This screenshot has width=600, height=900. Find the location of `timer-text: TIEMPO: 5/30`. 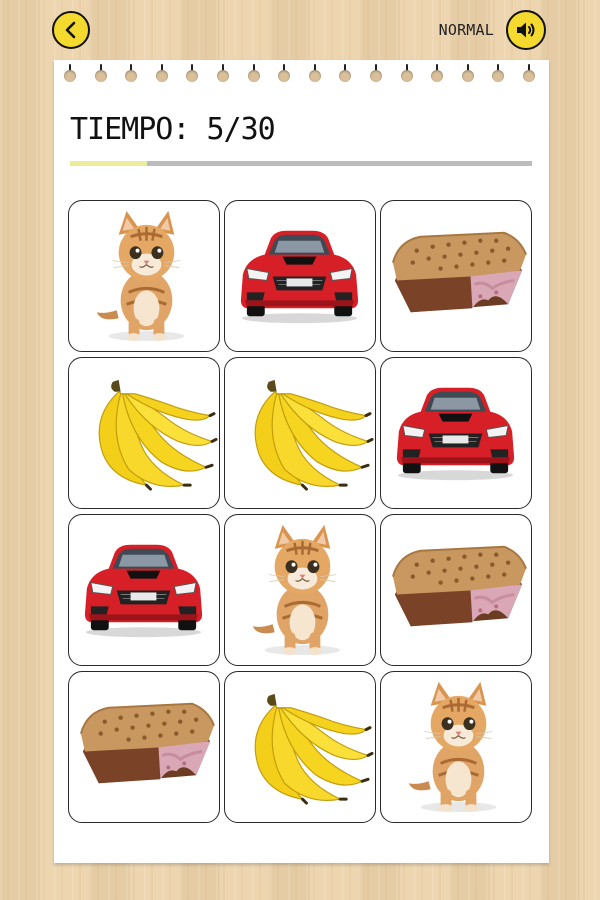

timer-text: TIEMPO: 5/30 is located at coordinates (173, 129).